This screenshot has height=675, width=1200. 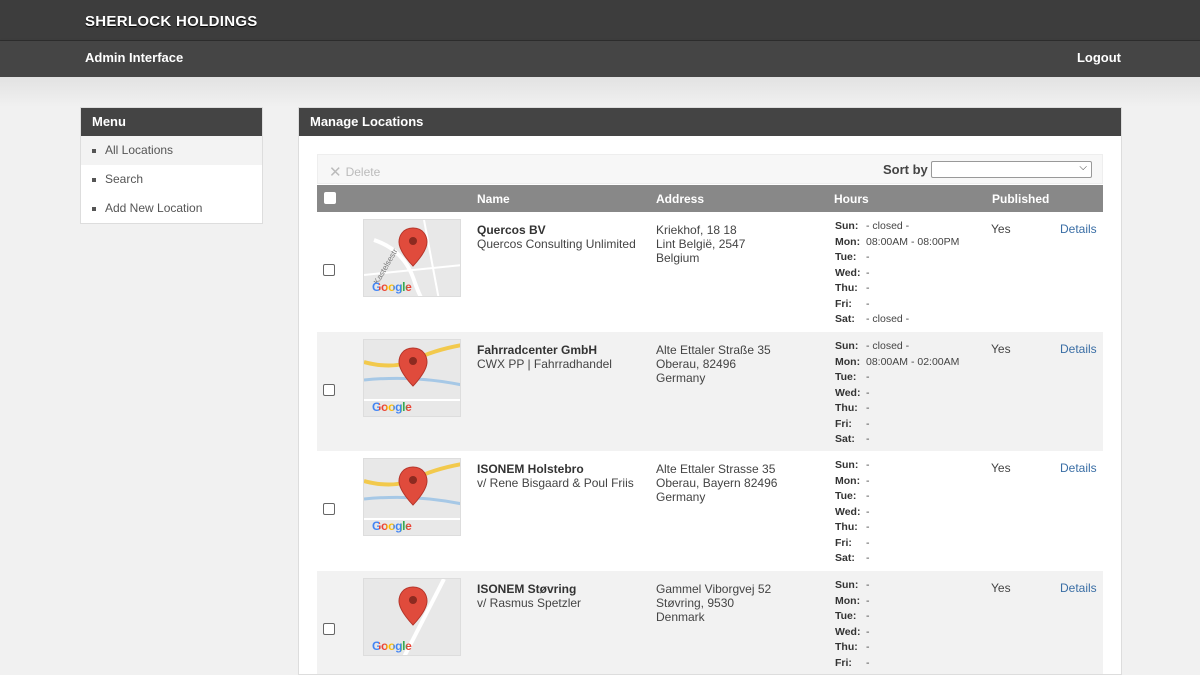 I want to click on hours-line: Wed: -, so click(x=852, y=633).